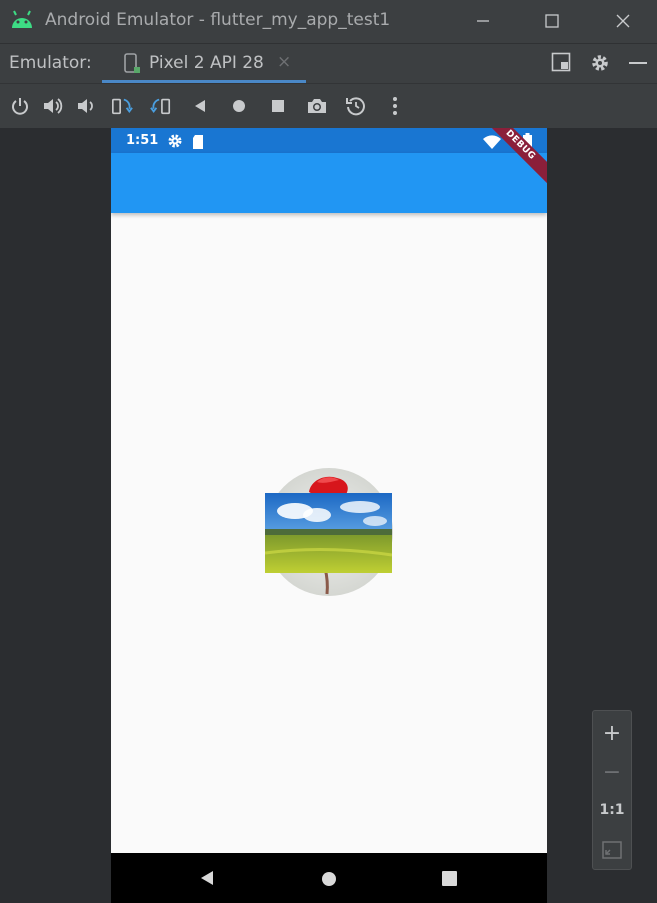  Describe the element at coordinates (207, 880) in the screenshot. I see `nav-back-icon` at that location.